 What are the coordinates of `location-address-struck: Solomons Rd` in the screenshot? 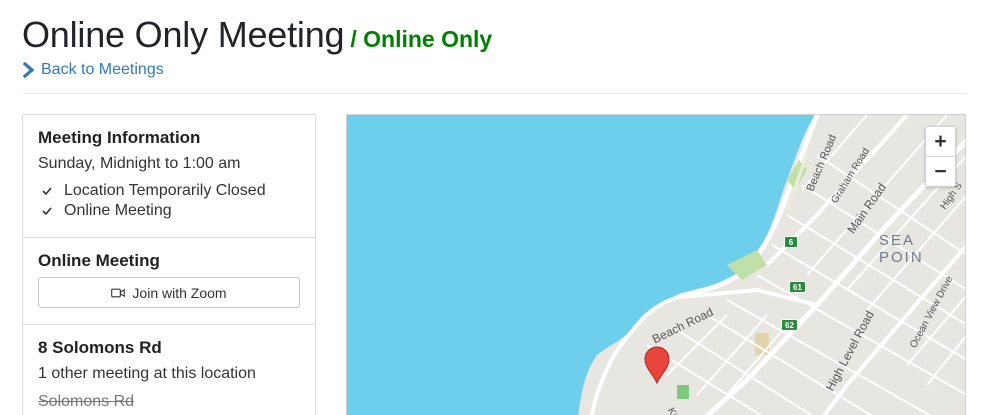 It's located at (86, 401).